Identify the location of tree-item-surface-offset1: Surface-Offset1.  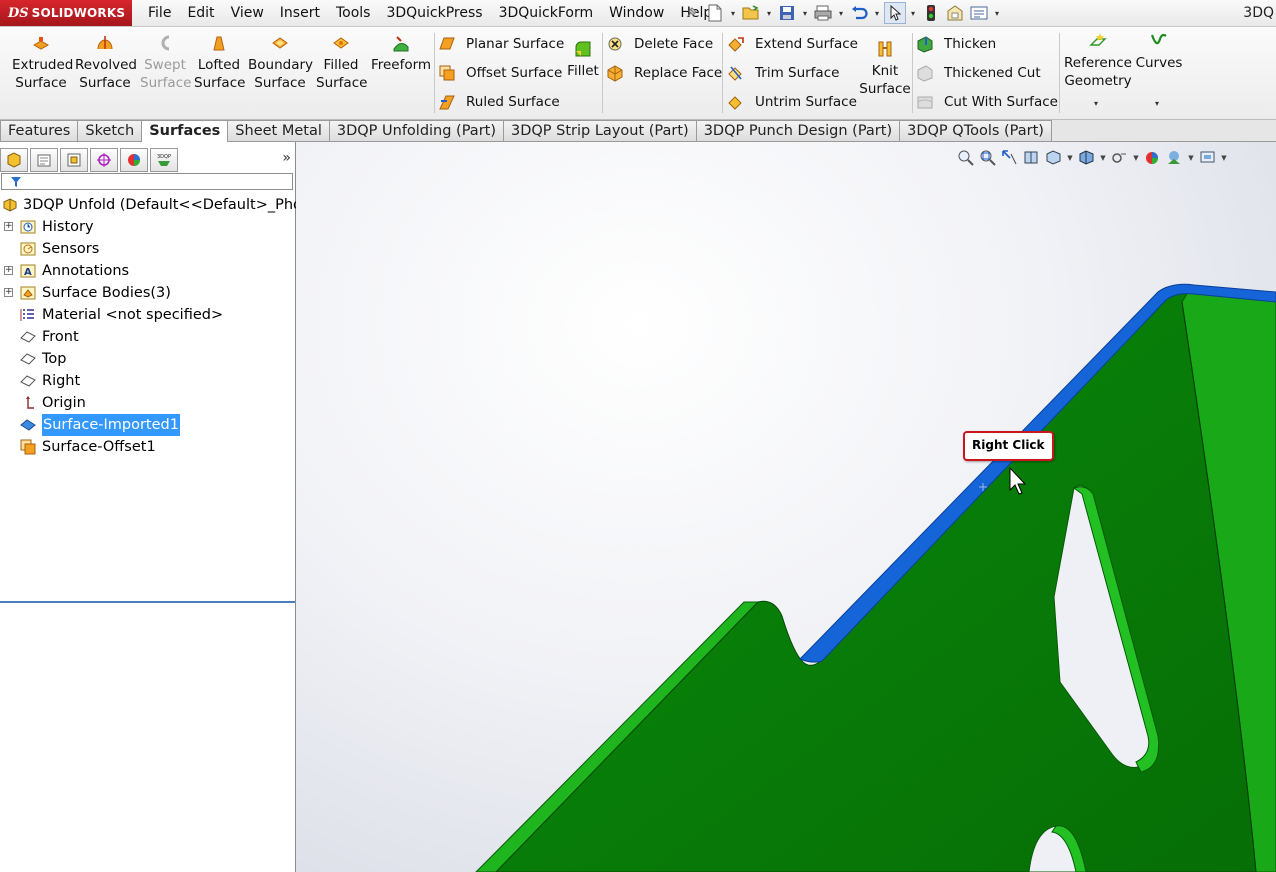
(147, 447).